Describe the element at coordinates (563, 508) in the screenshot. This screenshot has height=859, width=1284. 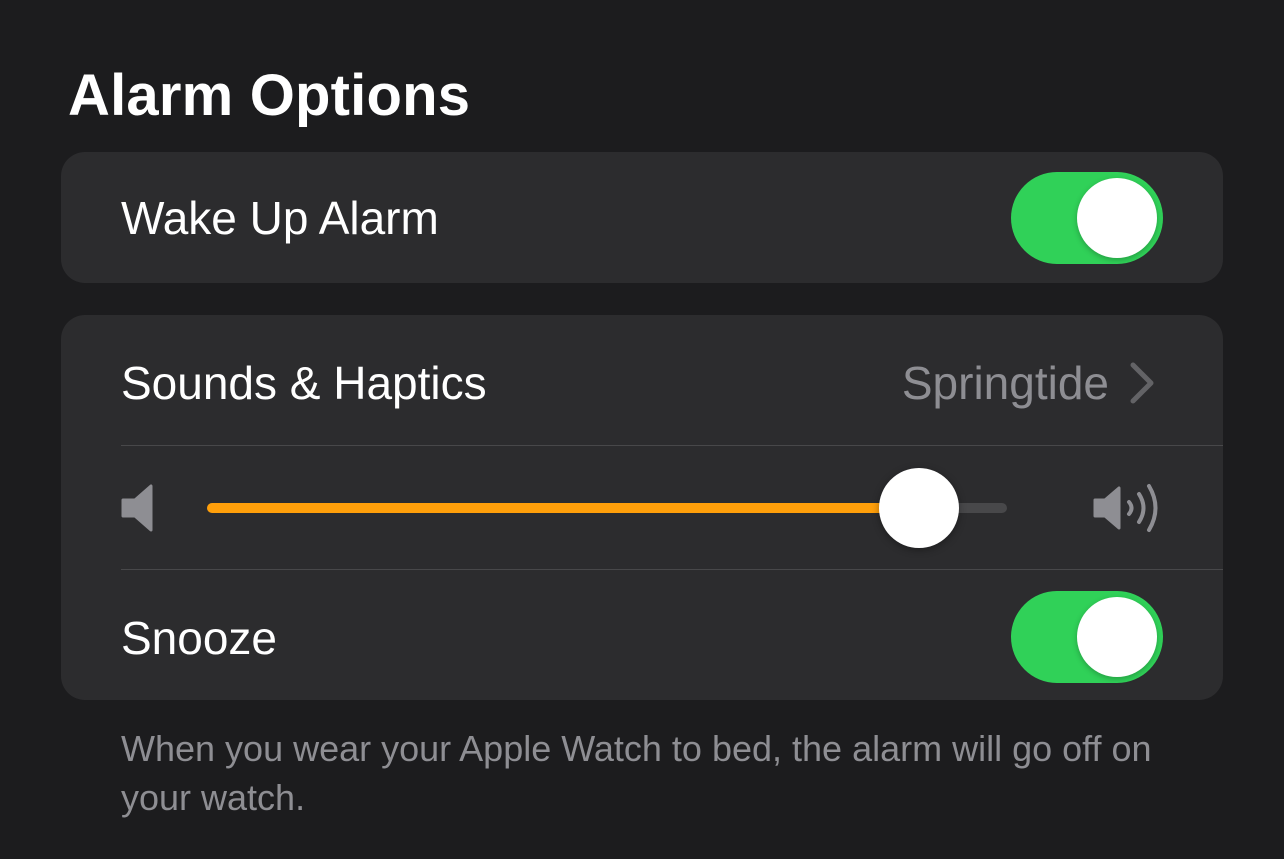
I see `volume-slider-fill` at that location.